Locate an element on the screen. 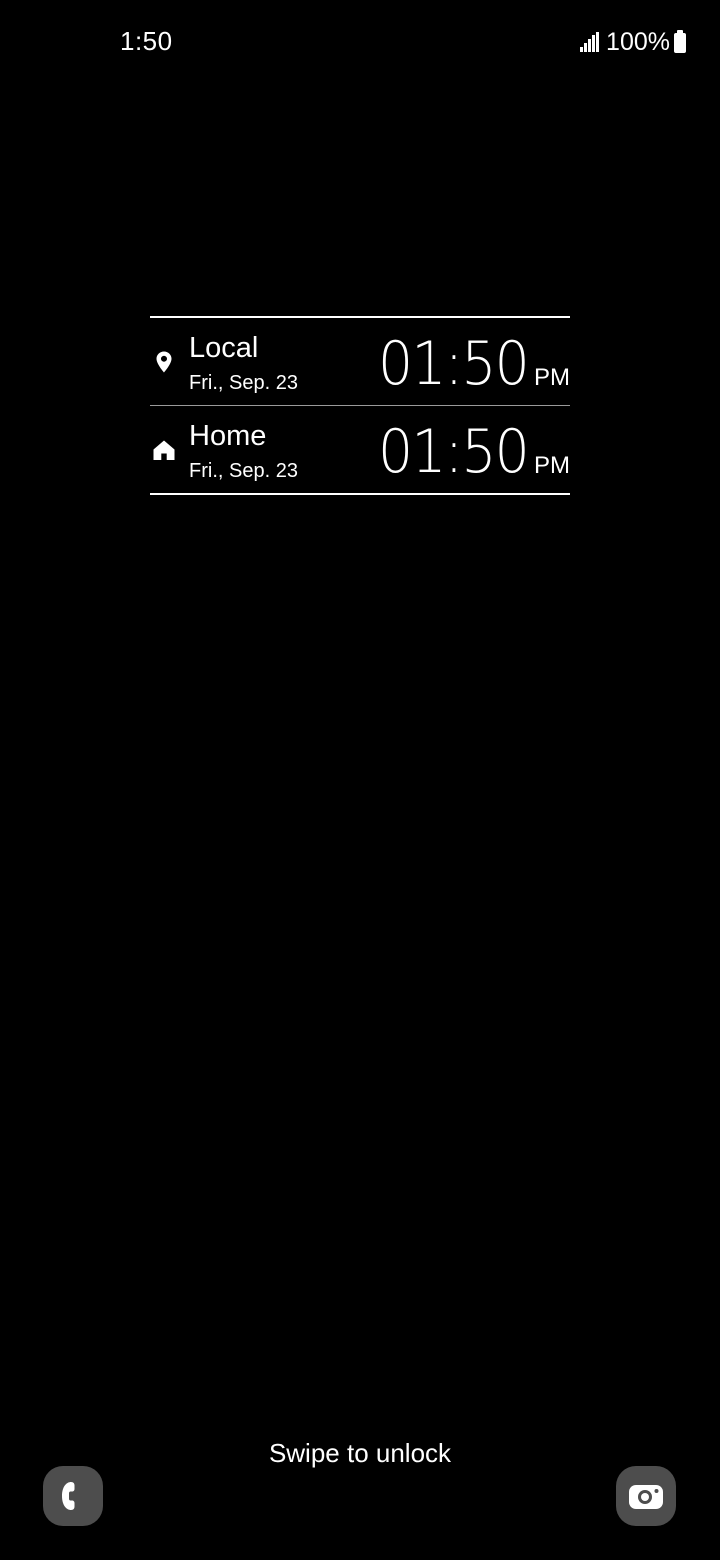  battery-full-icon is located at coordinates (680, 41).